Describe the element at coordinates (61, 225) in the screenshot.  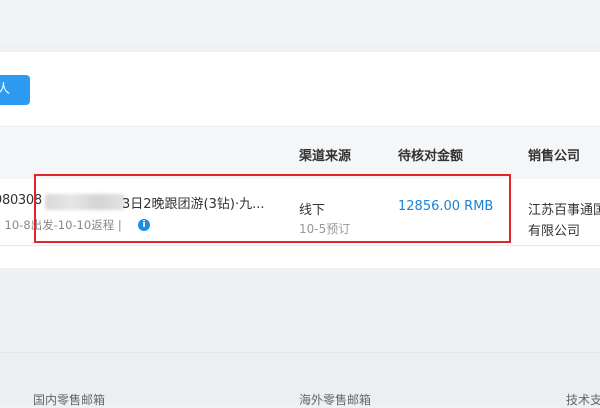
I see `trip-dates: | 10-8出发-10-10返程 |` at that location.